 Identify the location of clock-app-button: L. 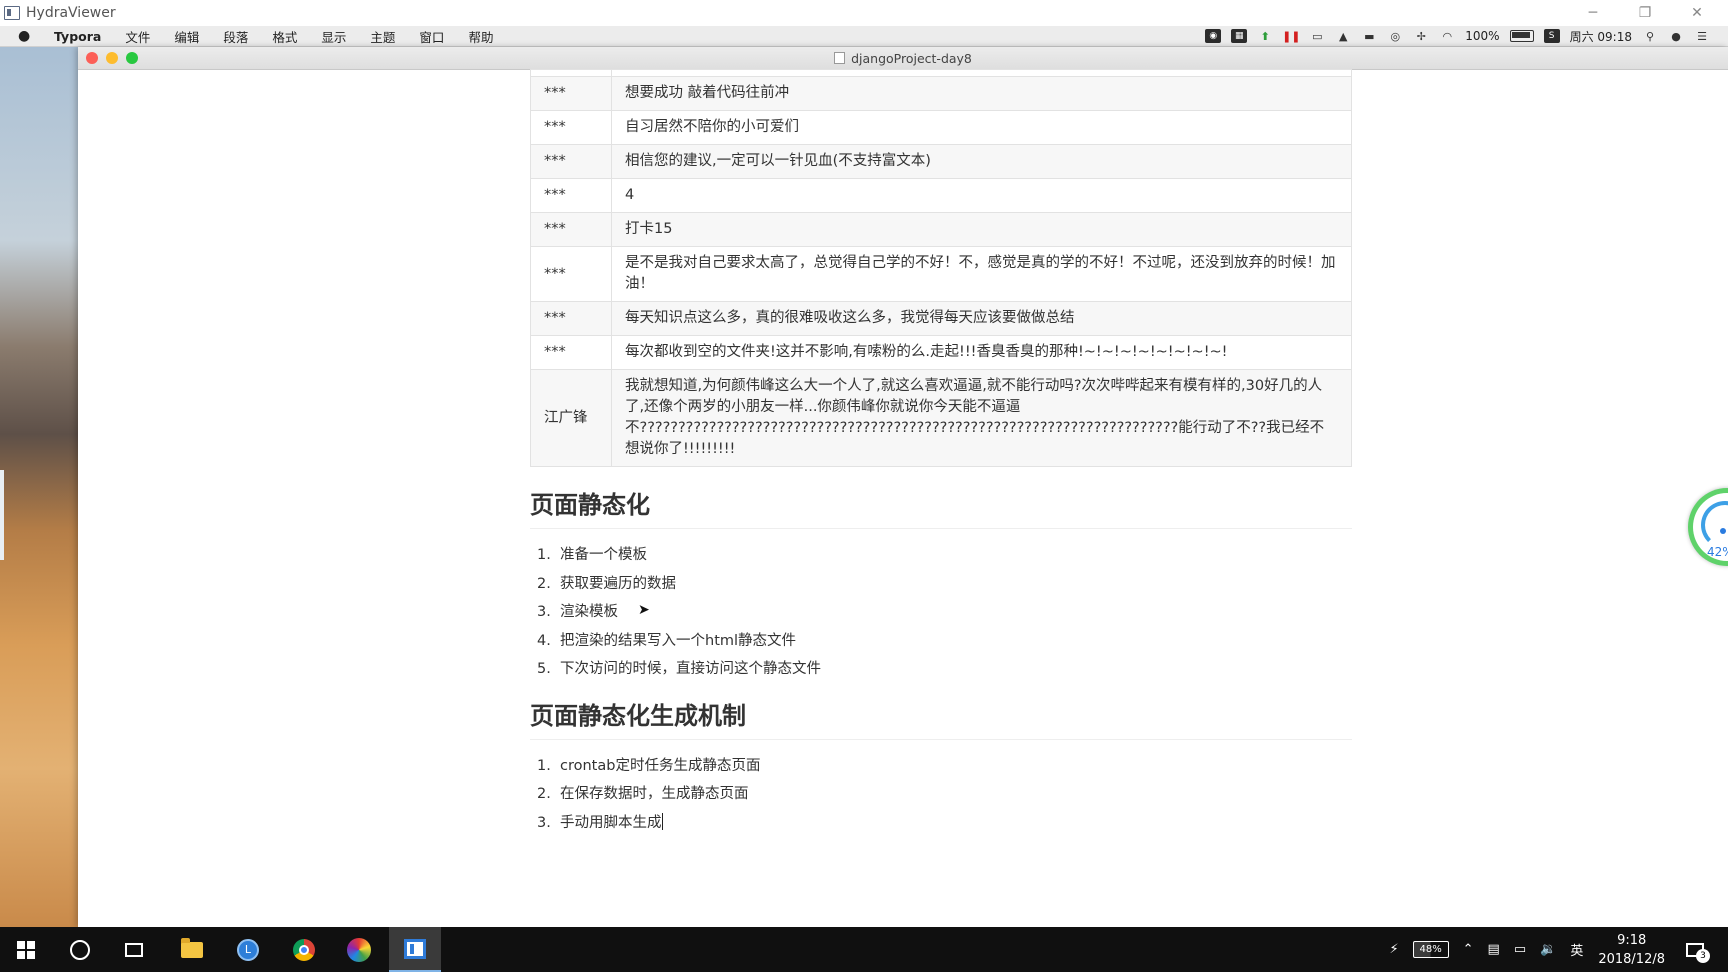
(248, 949).